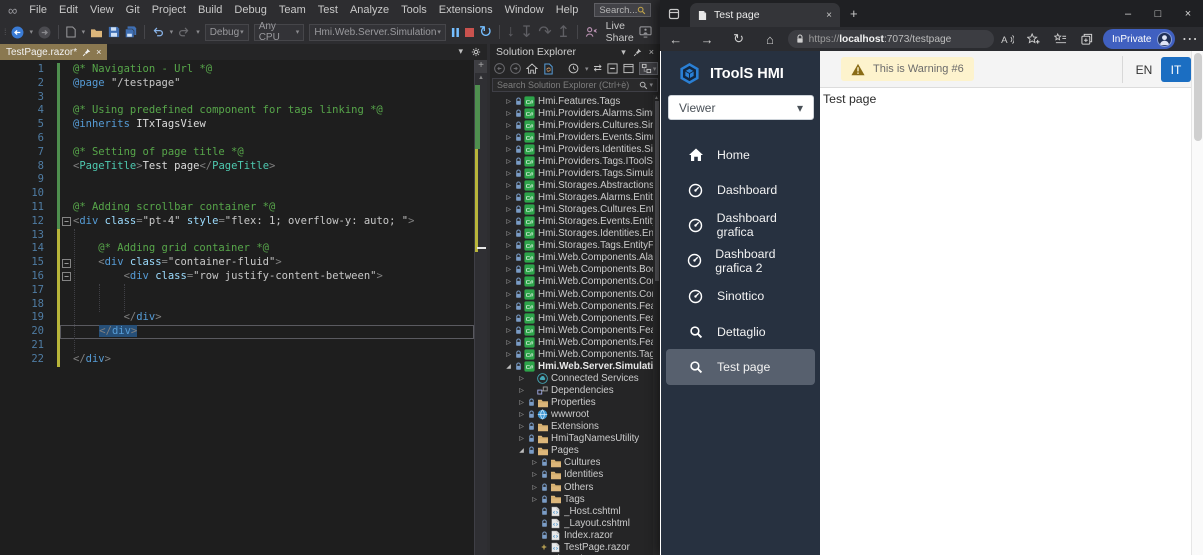 The height and width of the screenshot is (555, 1203). What do you see at coordinates (44, 32) in the screenshot?
I see `navigate-forward-icon` at bounding box center [44, 32].